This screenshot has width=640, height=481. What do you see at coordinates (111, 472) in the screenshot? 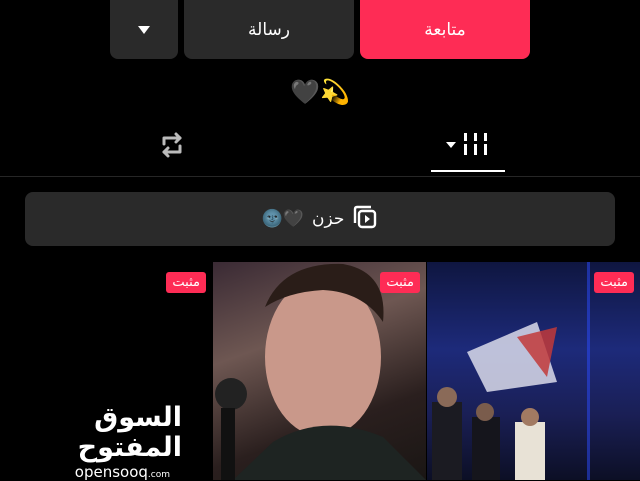
I see `watermark-latin-name: opensooq` at bounding box center [111, 472].